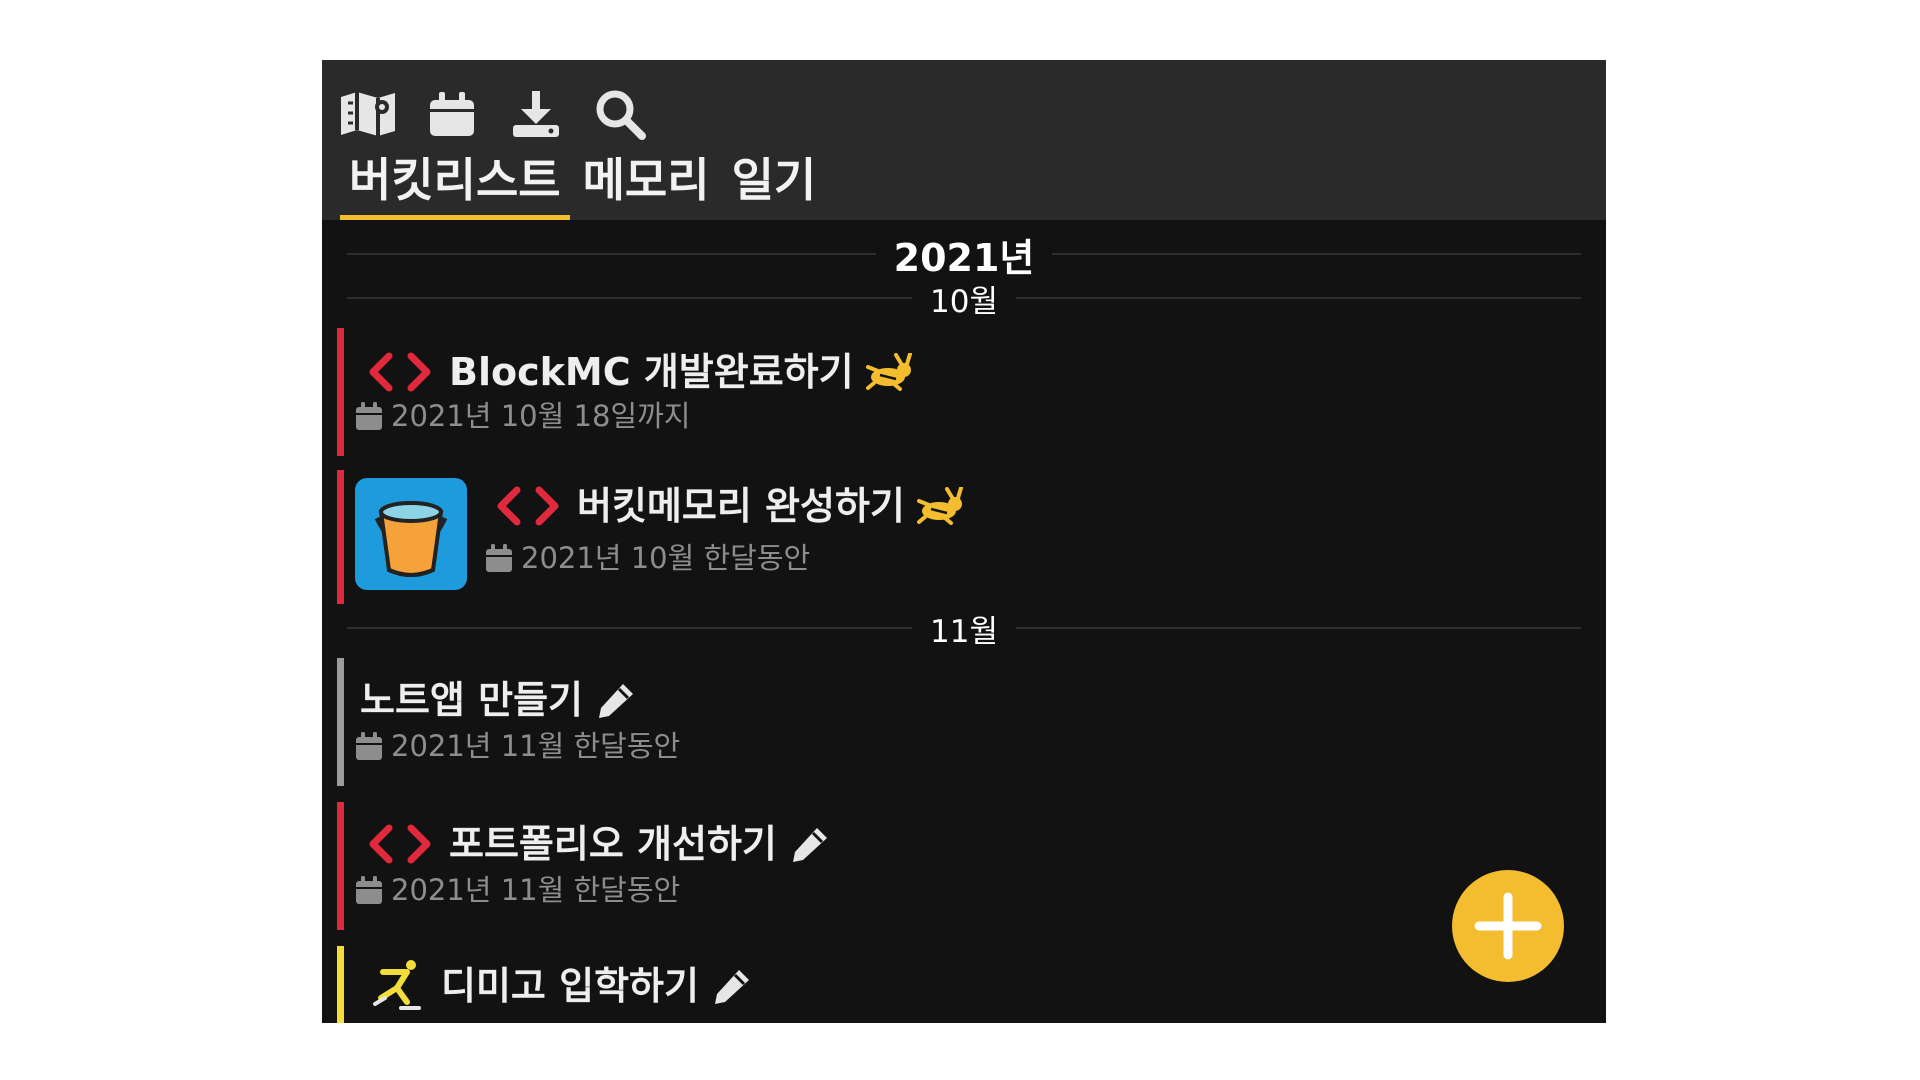  I want to click on year-separator: 2021년, so click(964, 256).